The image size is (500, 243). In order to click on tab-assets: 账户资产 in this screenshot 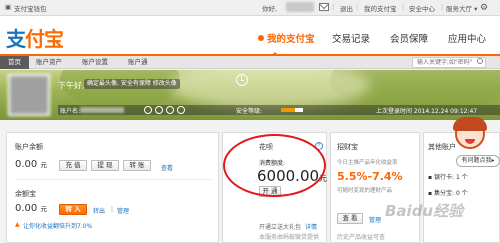, I will do `click(49, 62)`.